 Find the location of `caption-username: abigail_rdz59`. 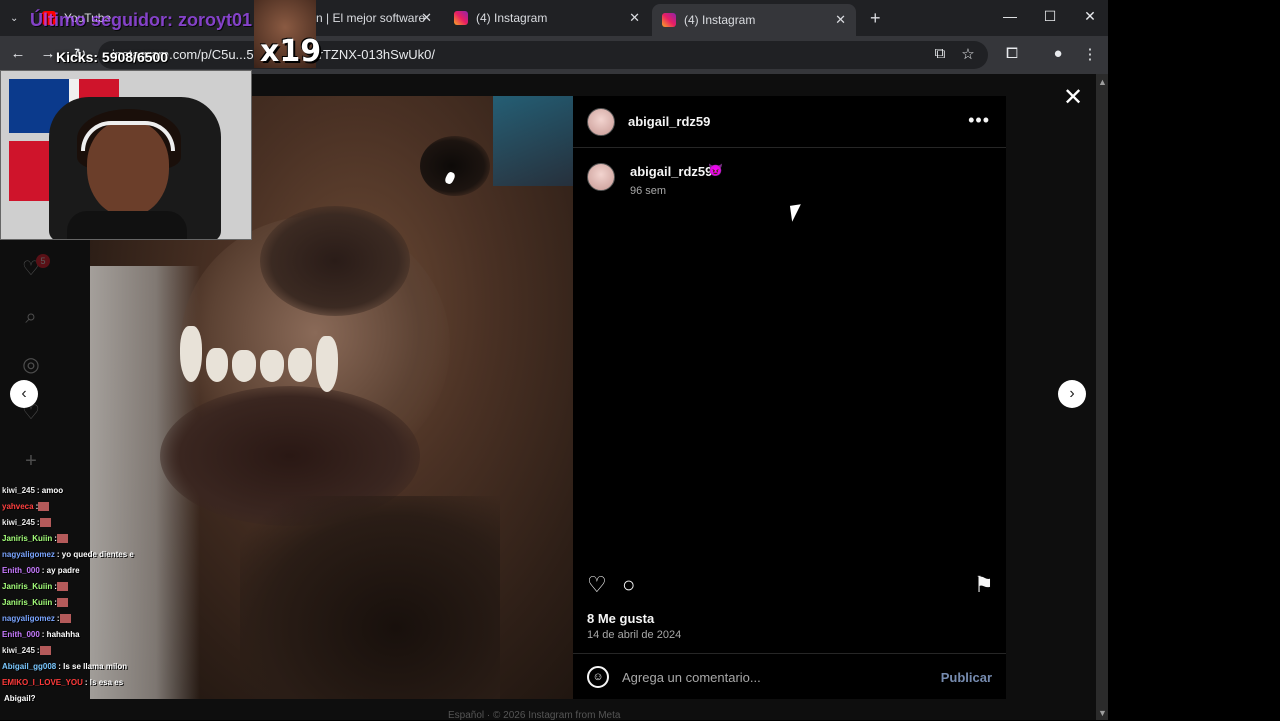

caption-username: abigail_rdz59 is located at coordinates (671, 171).